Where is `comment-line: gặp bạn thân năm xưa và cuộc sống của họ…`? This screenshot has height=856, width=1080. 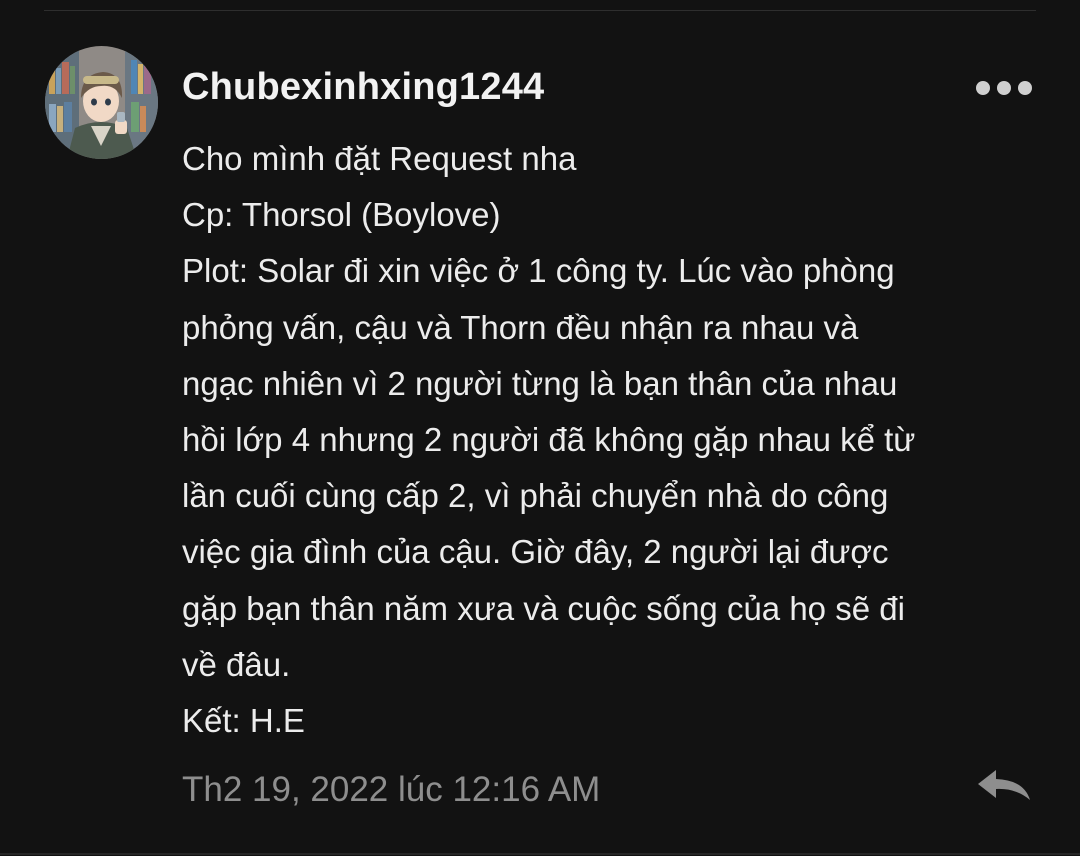
comment-line: gặp bạn thân năm xưa và cuộc sống của họ… is located at coordinates (543, 608).